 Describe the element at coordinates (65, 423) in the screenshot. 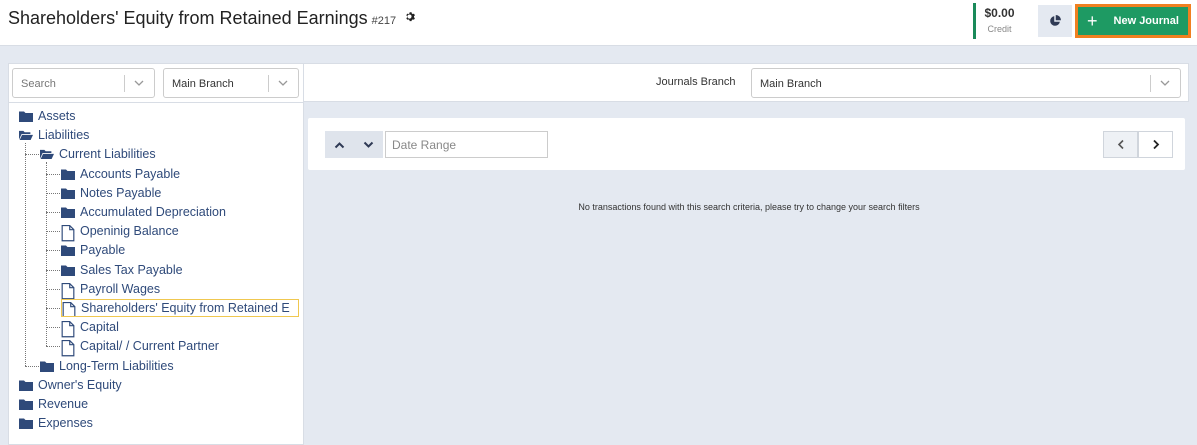

I see `tree-node-label: Expenses` at that location.